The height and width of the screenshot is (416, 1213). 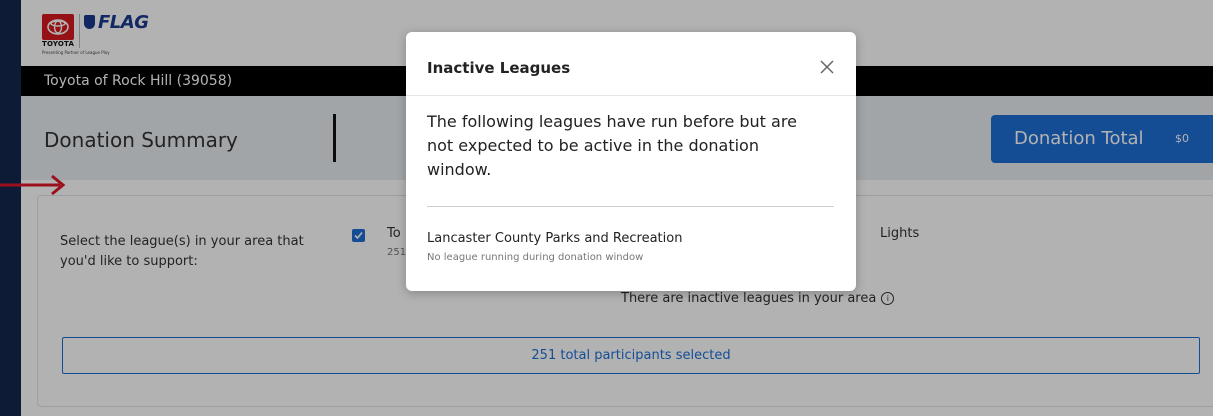 I want to click on close-icon, so click(x=827, y=67).